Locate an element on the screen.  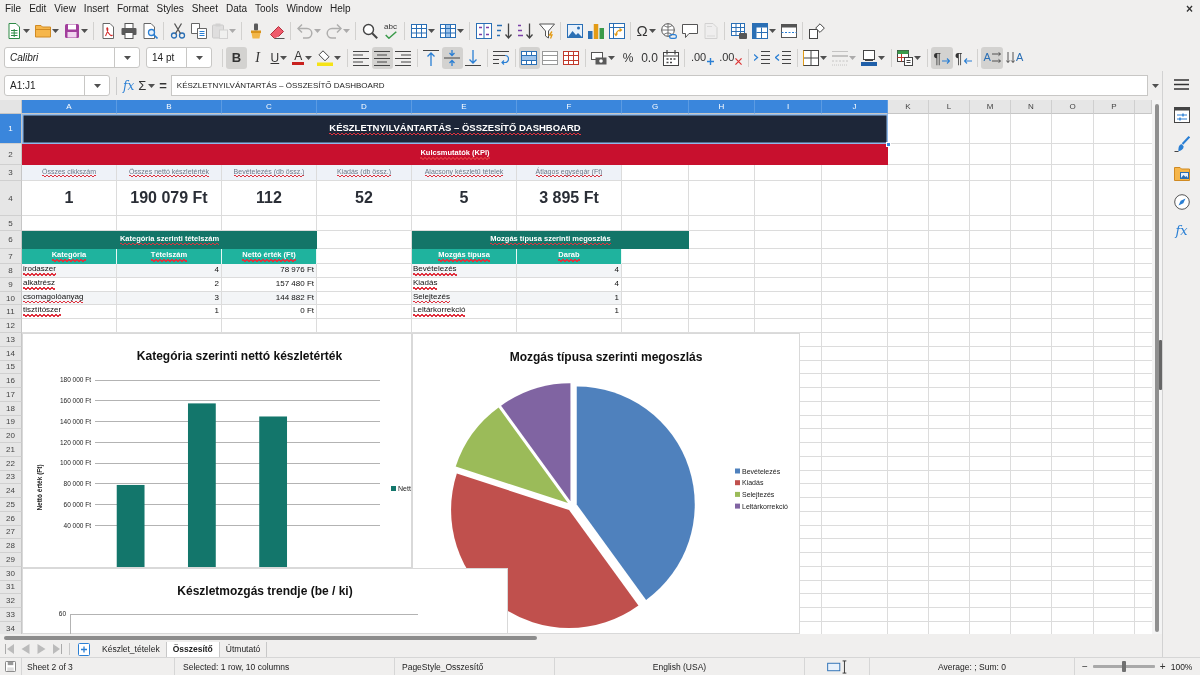
column-header: I is located at coordinates (788, 107).